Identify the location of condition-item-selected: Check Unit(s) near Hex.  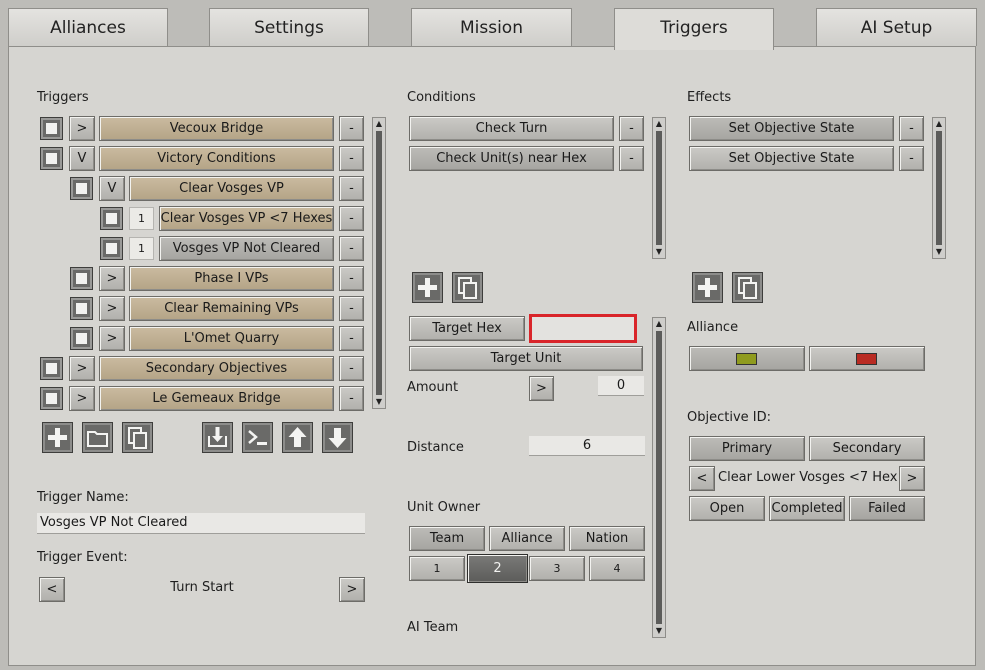
(511, 158).